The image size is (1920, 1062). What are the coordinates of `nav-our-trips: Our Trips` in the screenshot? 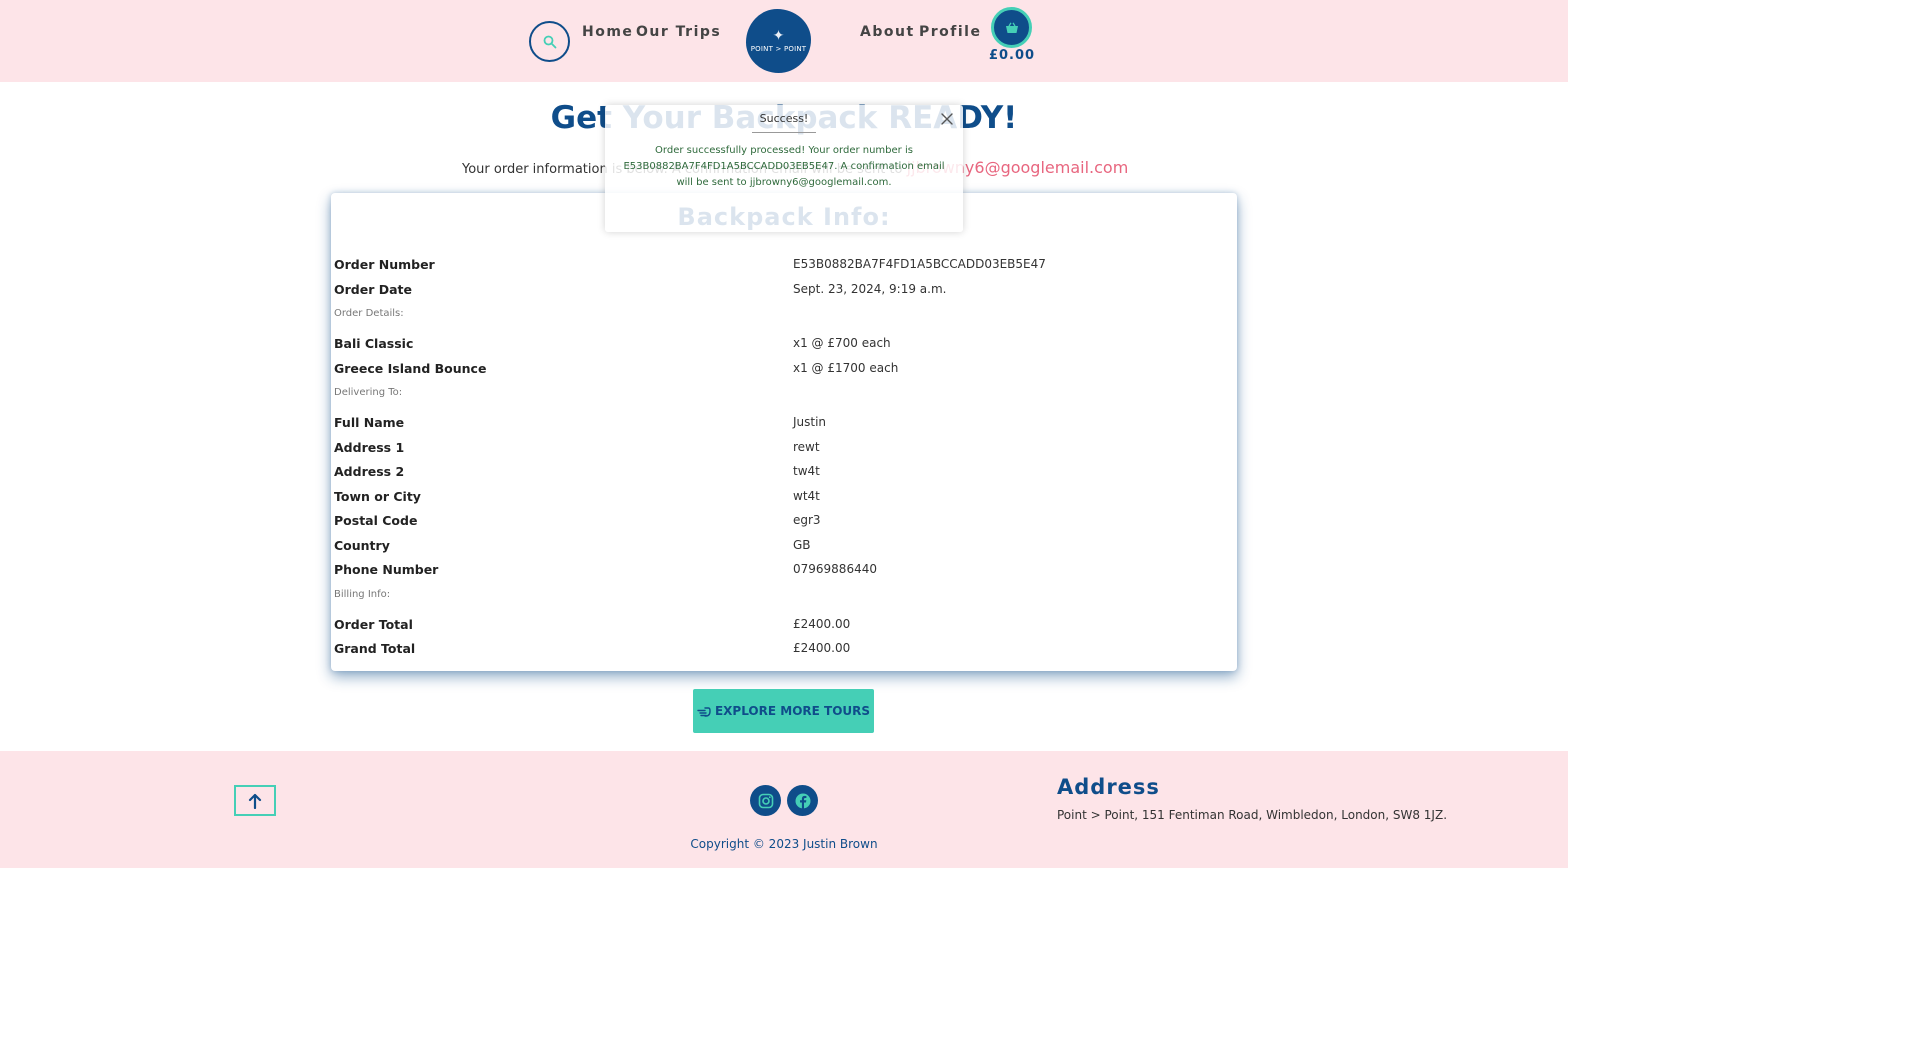 It's located at (678, 32).